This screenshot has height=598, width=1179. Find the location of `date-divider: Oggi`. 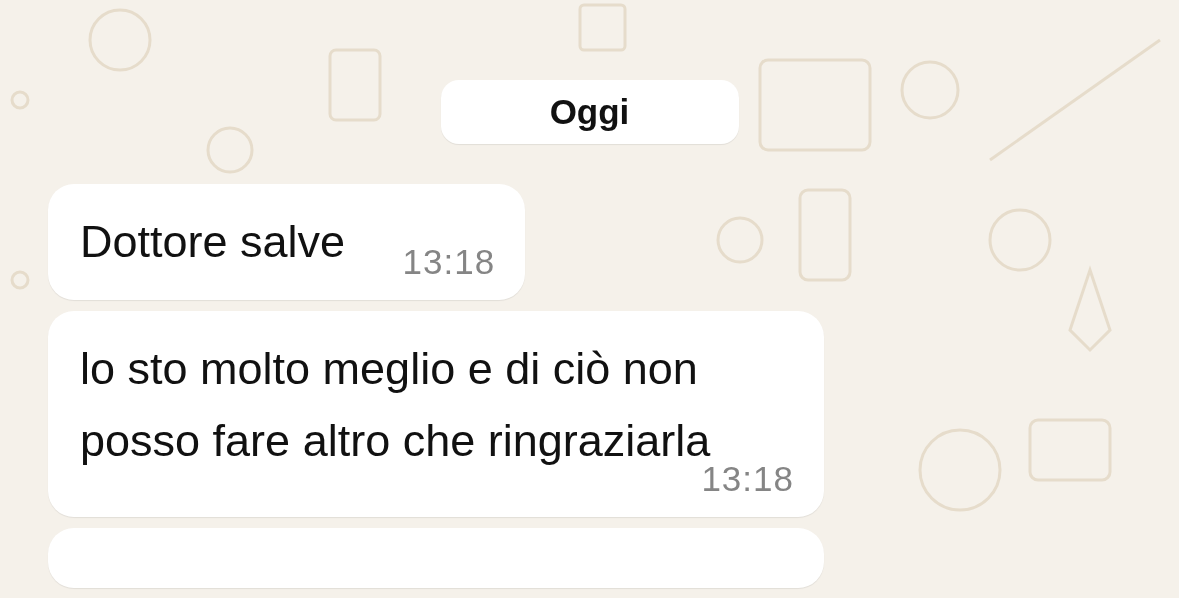

date-divider: Oggi is located at coordinates (589, 112).